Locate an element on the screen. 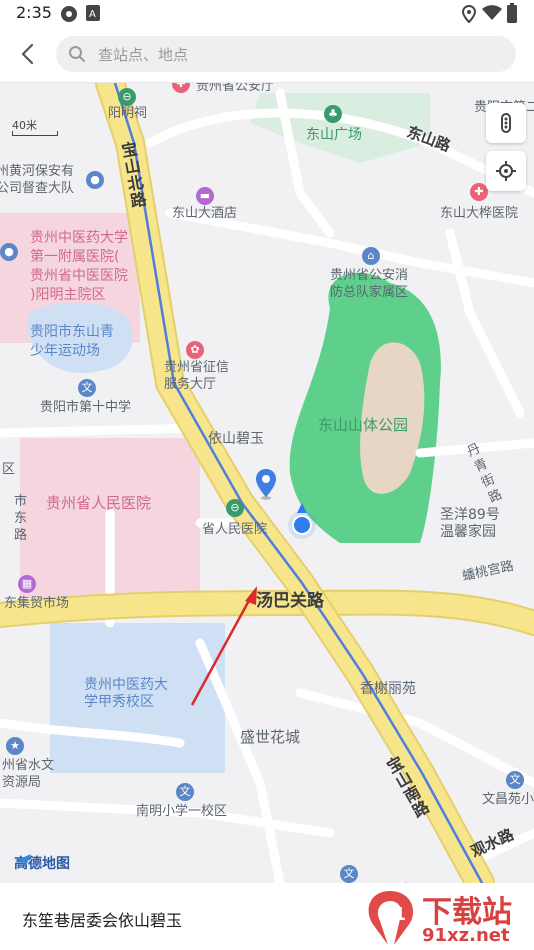  label-yishan-biyu: 依山碧玉 is located at coordinates (236, 439).